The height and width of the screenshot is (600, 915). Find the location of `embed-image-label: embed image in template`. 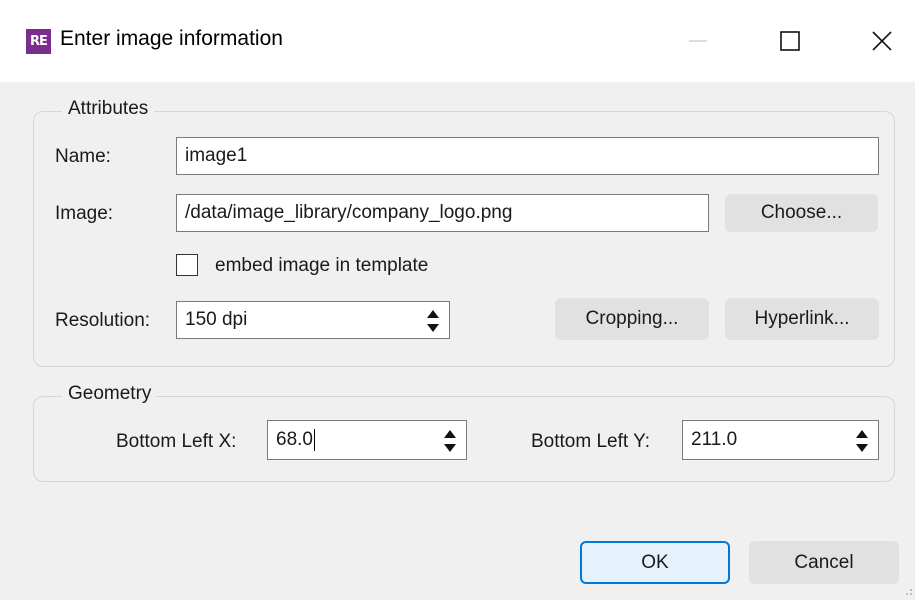

embed-image-label: embed image in template is located at coordinates (322, 265).